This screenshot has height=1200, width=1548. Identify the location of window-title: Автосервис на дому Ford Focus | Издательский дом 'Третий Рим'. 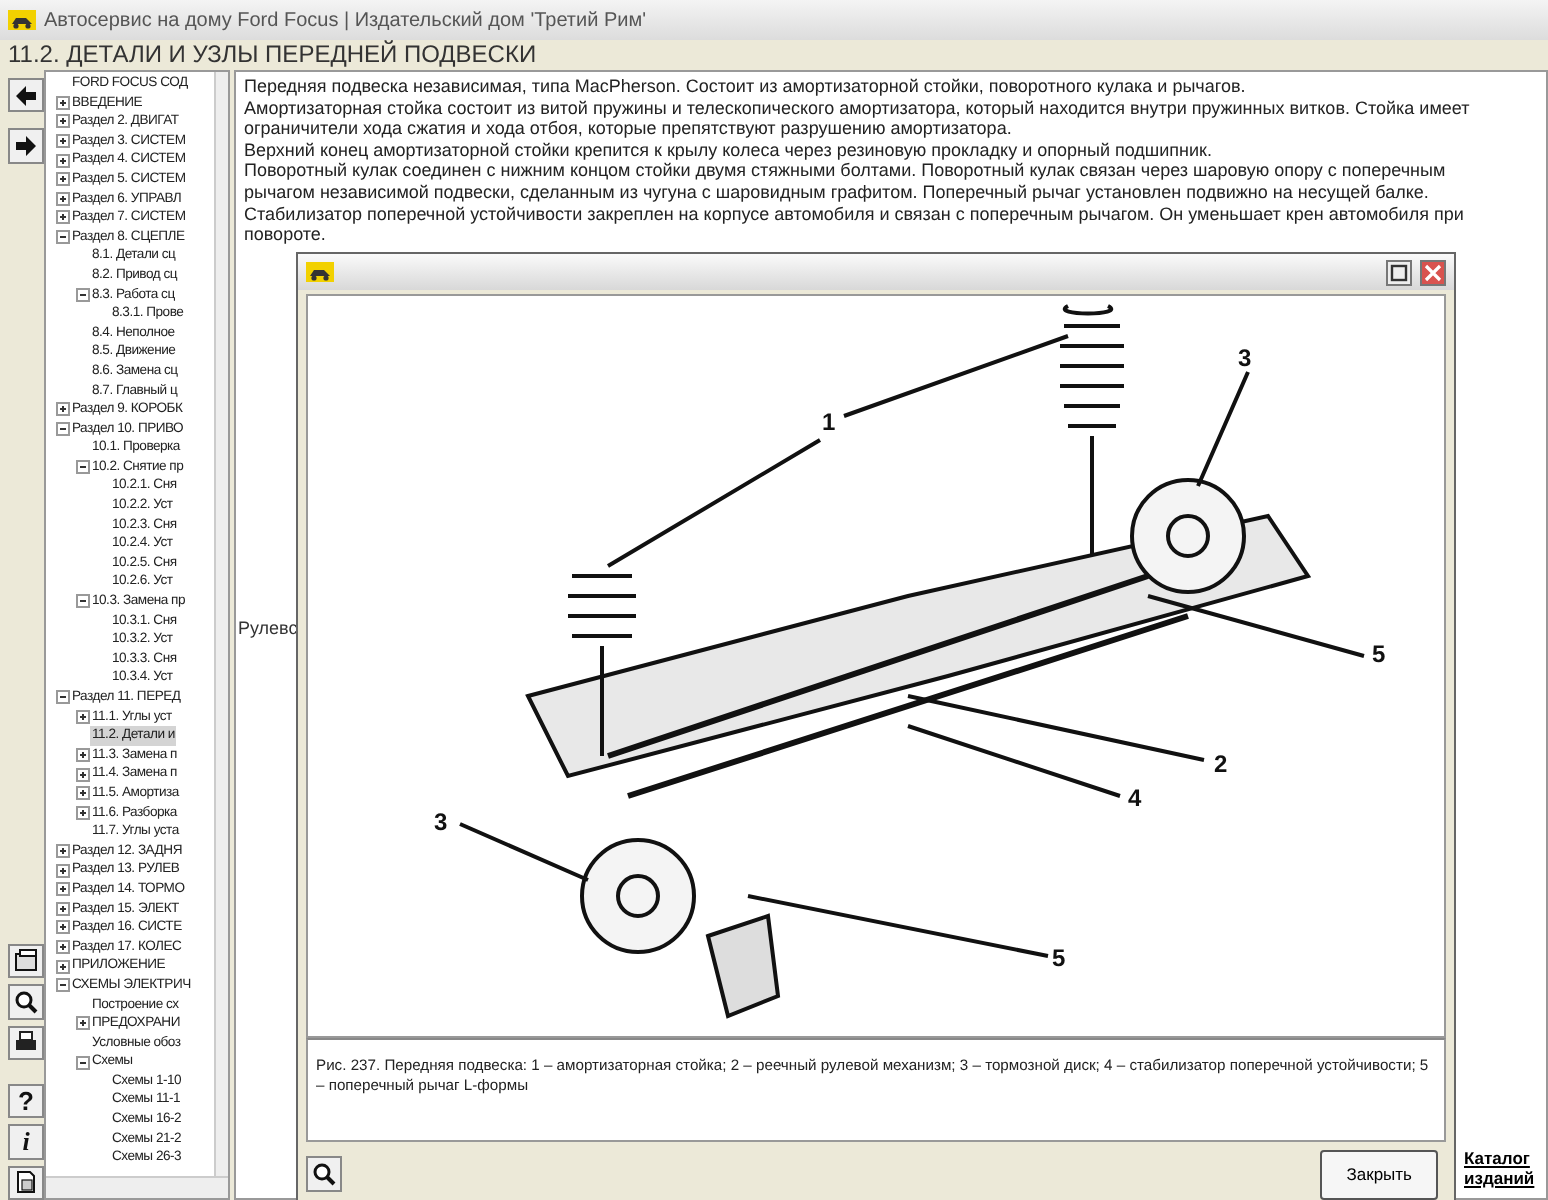
(345, 21).